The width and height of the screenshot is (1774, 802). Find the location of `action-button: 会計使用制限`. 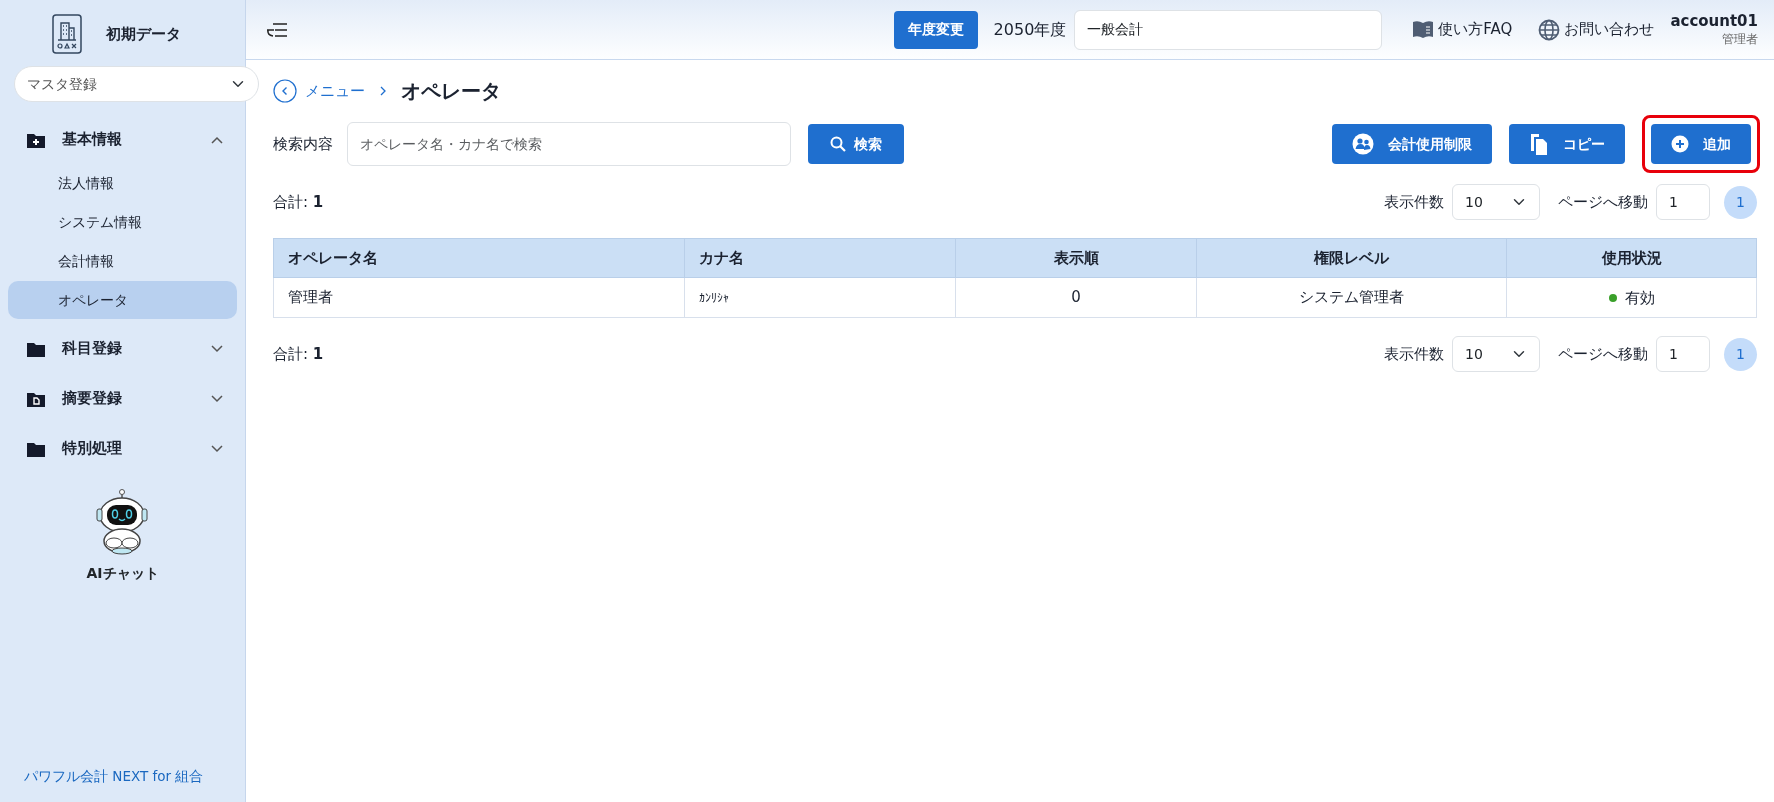

action-button: 会計使用制限 is located at coordinates (1412, 144).